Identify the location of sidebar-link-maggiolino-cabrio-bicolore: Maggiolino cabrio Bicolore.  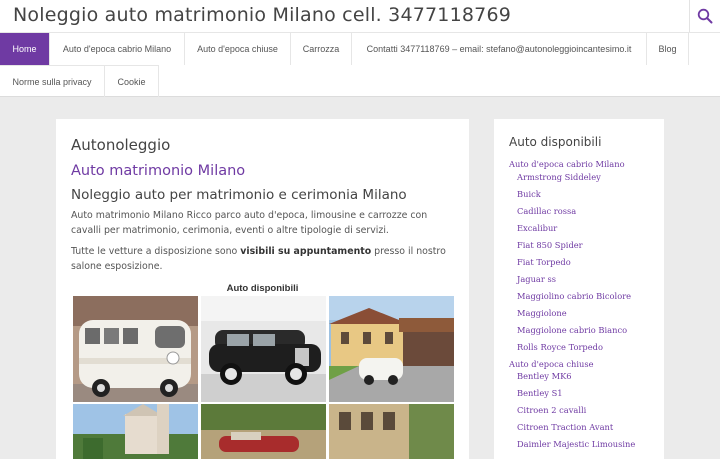
(574, 296).